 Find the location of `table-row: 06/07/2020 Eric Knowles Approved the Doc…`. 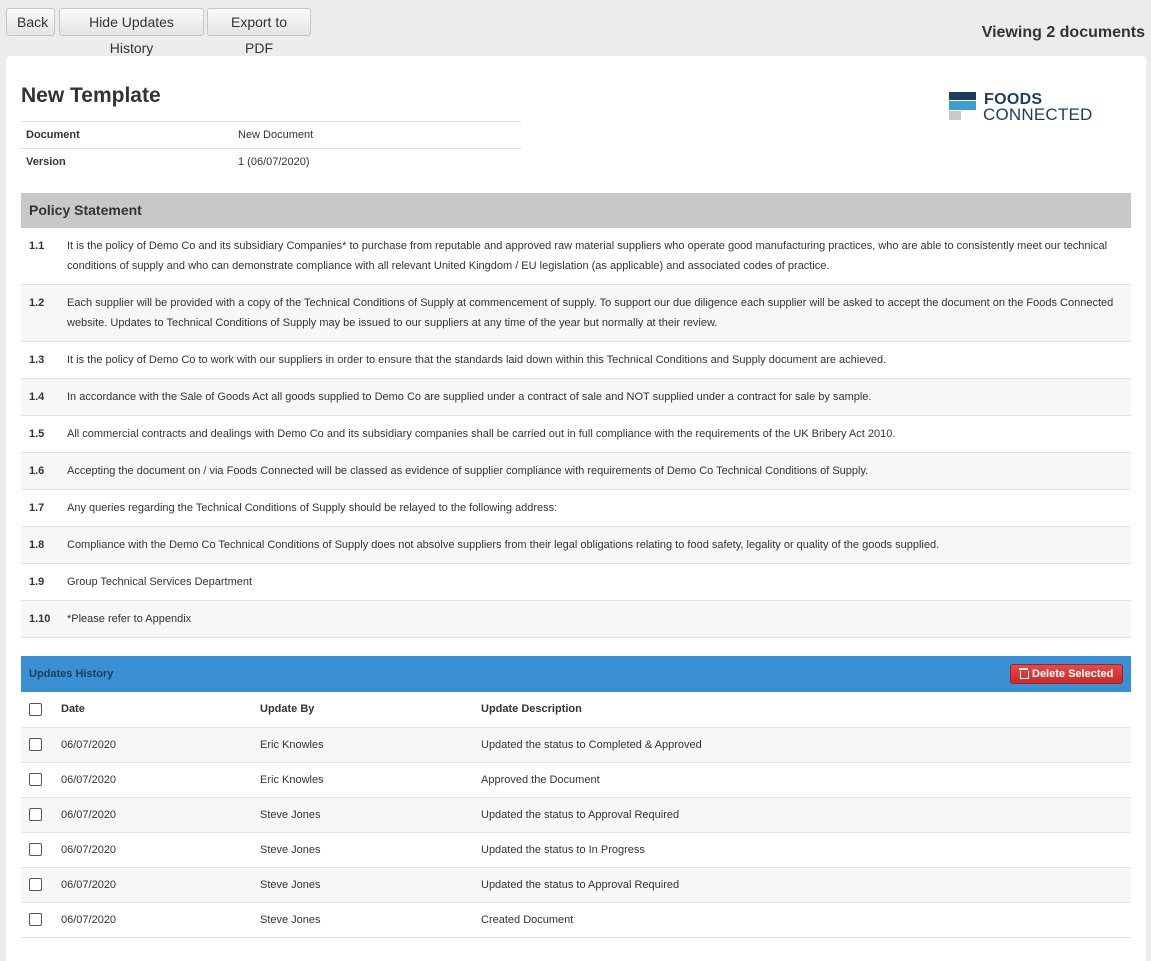

table-row: 06/07/2020 Eric Knowles Approved the Doc… is located at coordinates (576, 780).